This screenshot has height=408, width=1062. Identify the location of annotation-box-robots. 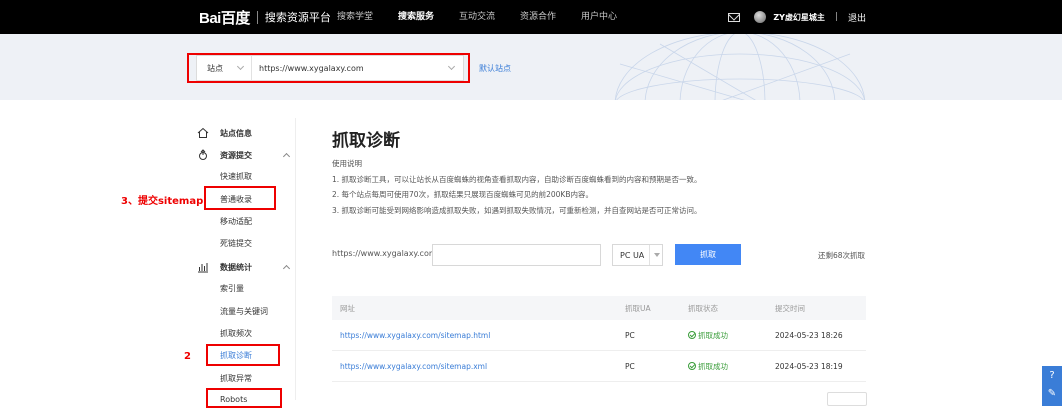
(244, 398).